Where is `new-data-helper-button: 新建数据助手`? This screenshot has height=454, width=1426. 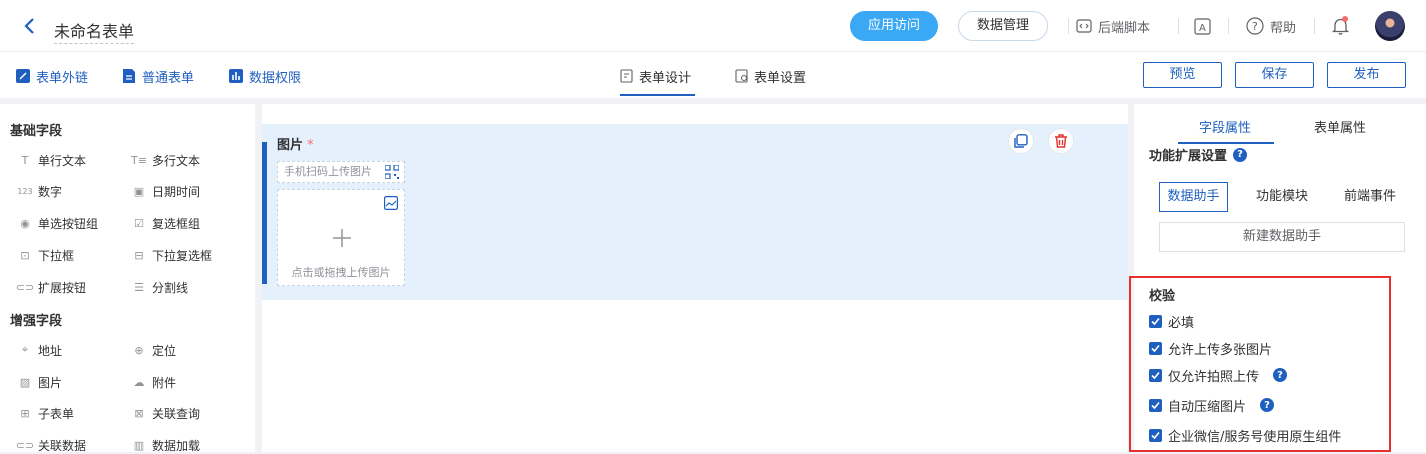
new-data-helper-button: 新建数据助手 is located at coordinates (1282, 237).